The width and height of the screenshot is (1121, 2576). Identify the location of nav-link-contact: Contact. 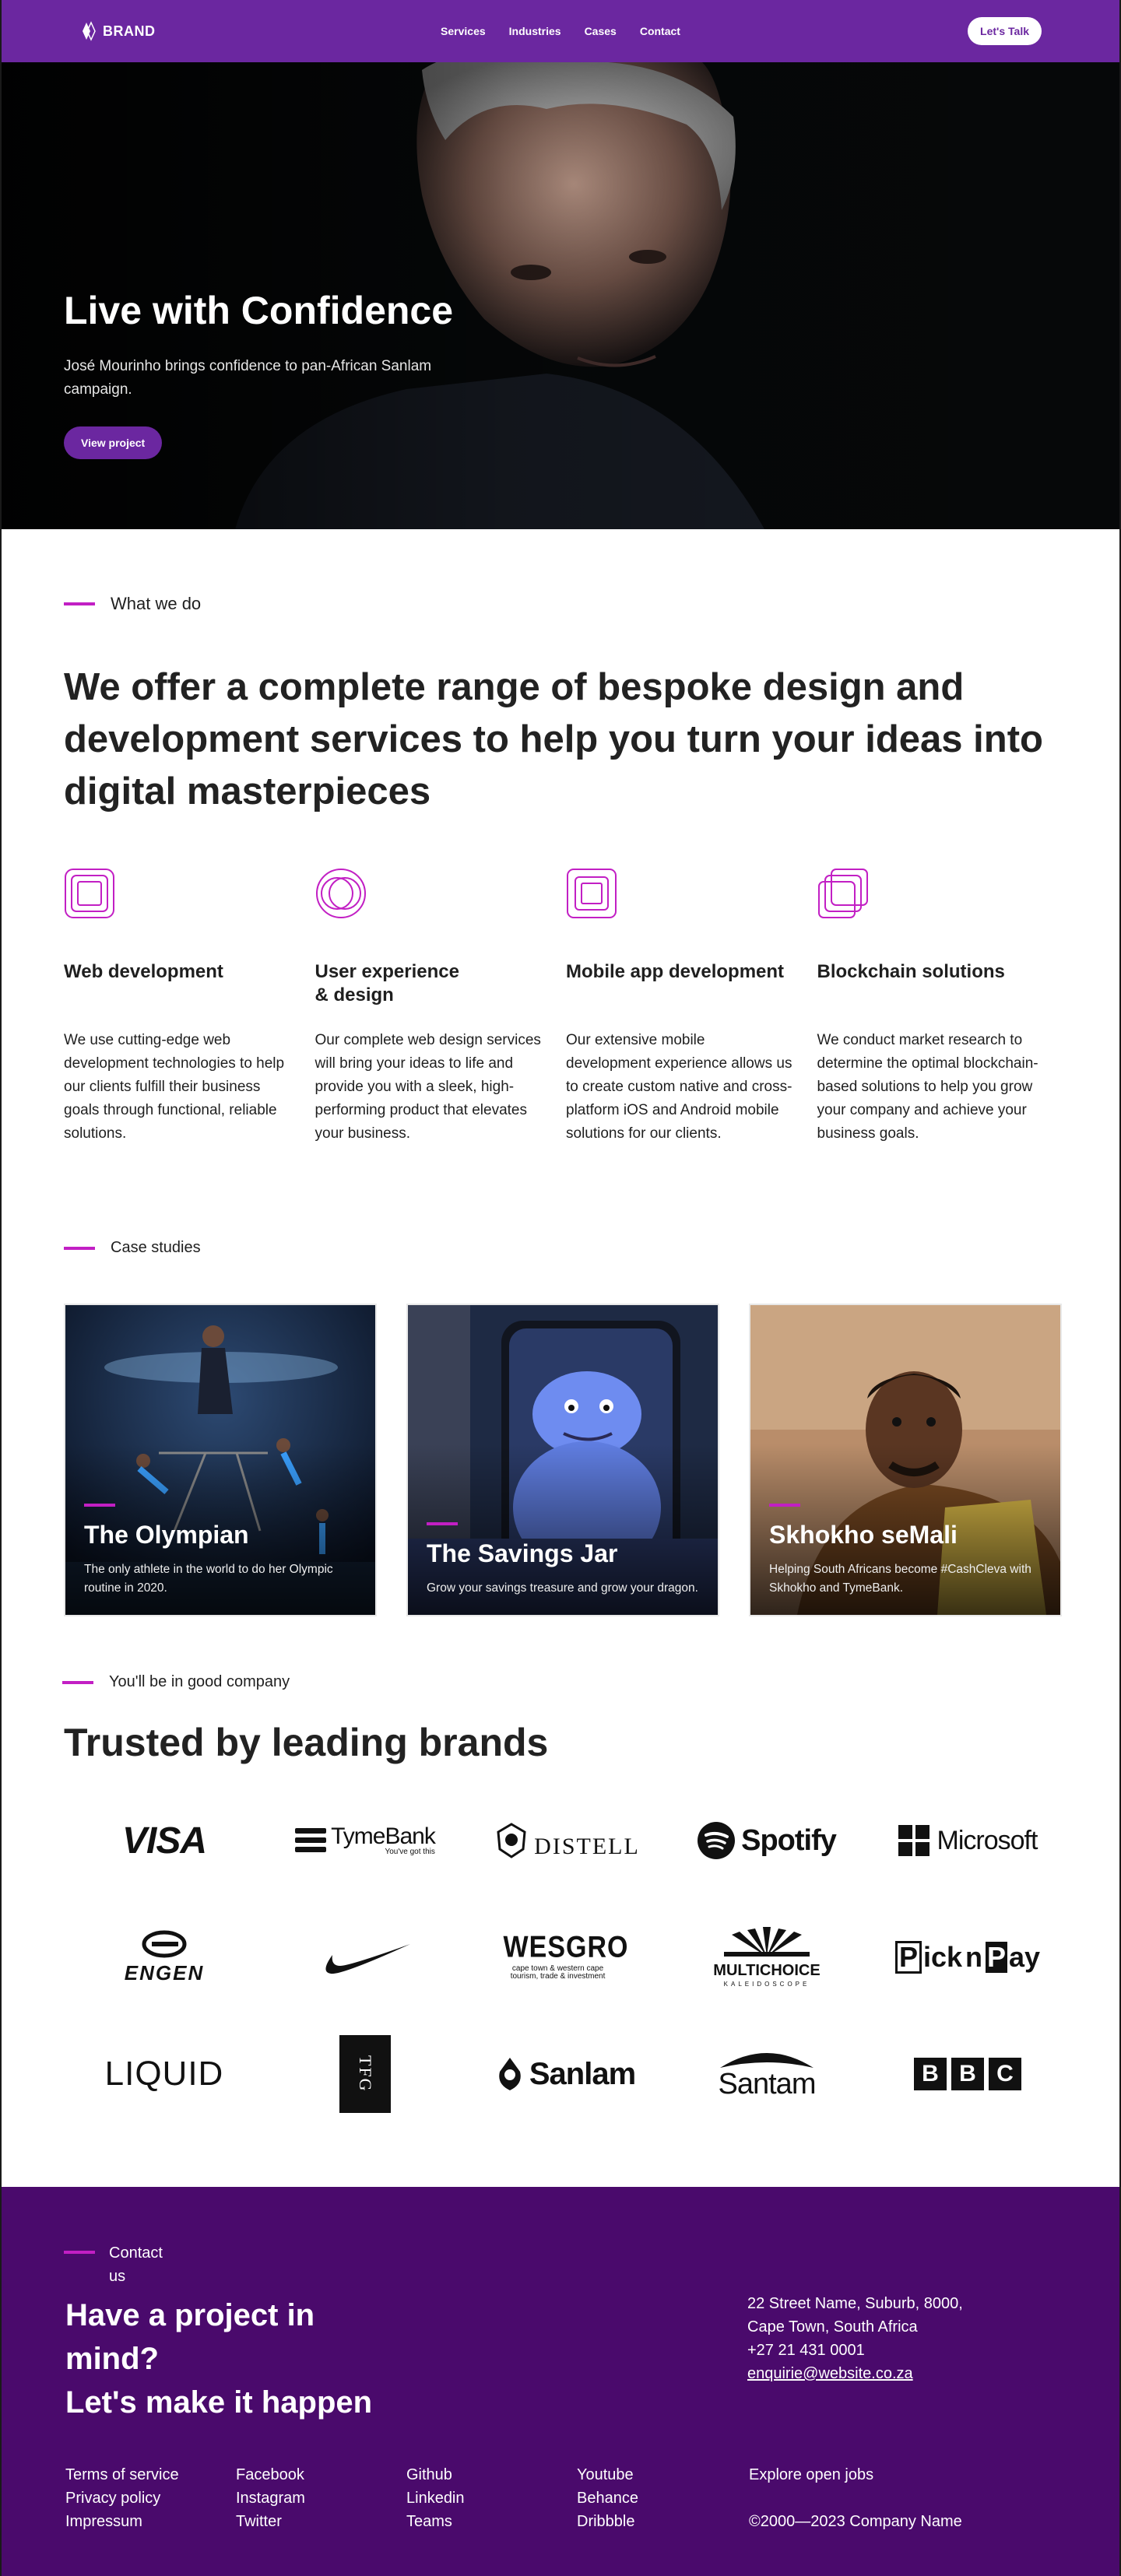
(660, 31).